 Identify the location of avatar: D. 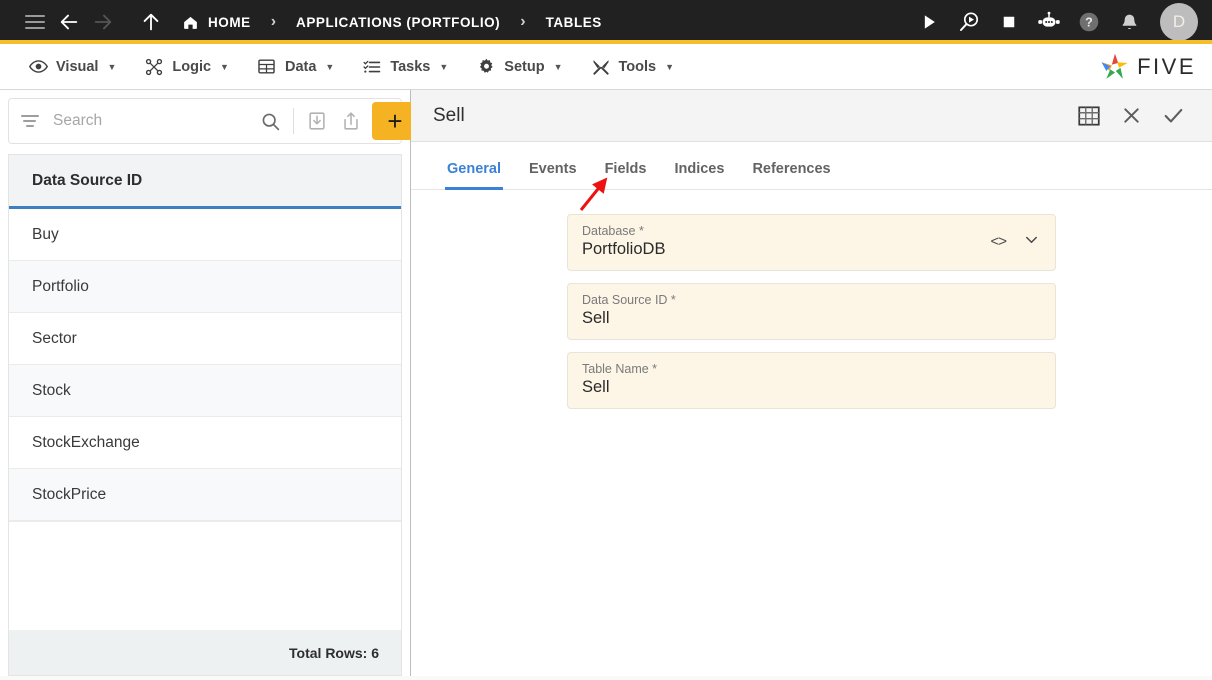
(1179, 22).